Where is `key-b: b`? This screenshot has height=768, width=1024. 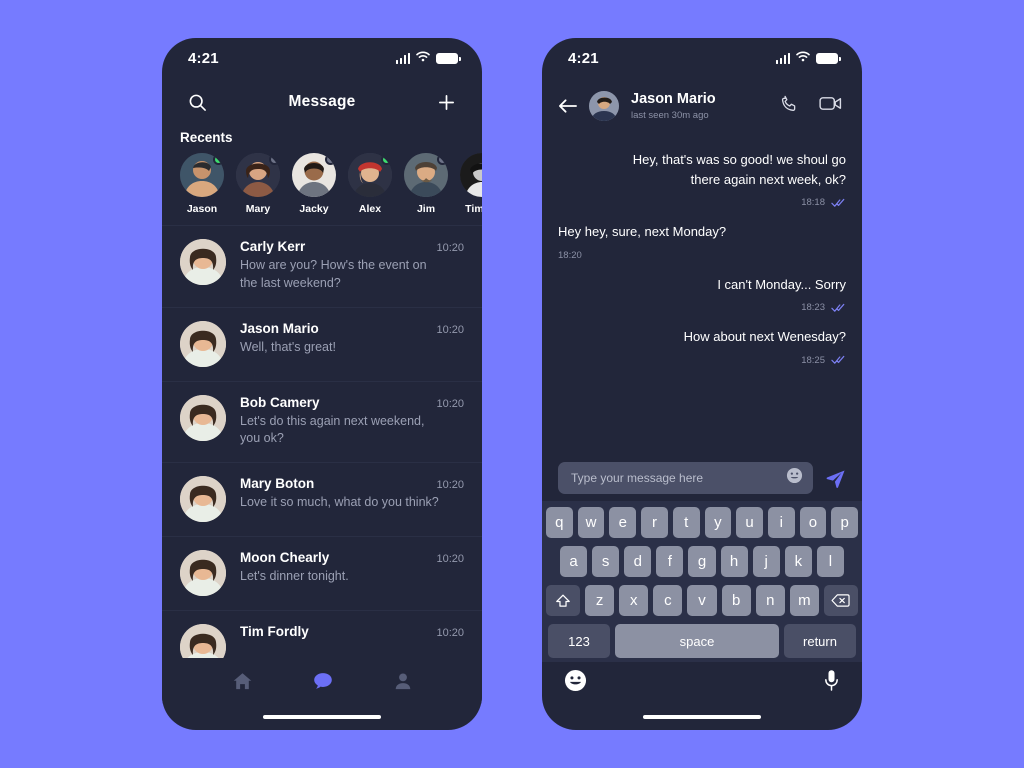 key-b: b is located at coordinates (736, 600).